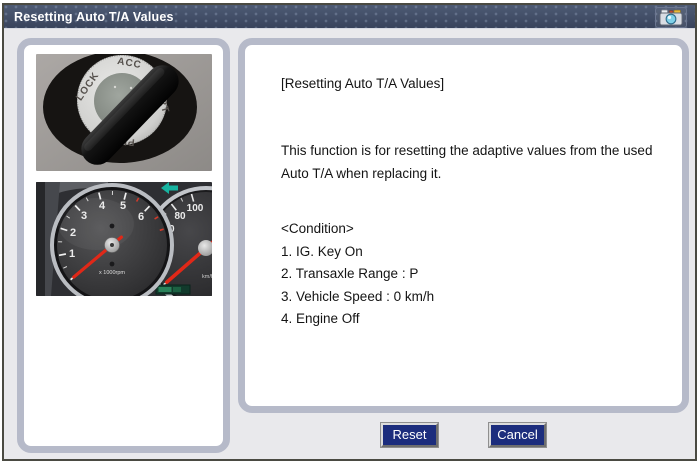  What do you see at coordinates (71, 254) in the screenshot?
I see `tach-number-1: 1` at bounding box center [71, 254].